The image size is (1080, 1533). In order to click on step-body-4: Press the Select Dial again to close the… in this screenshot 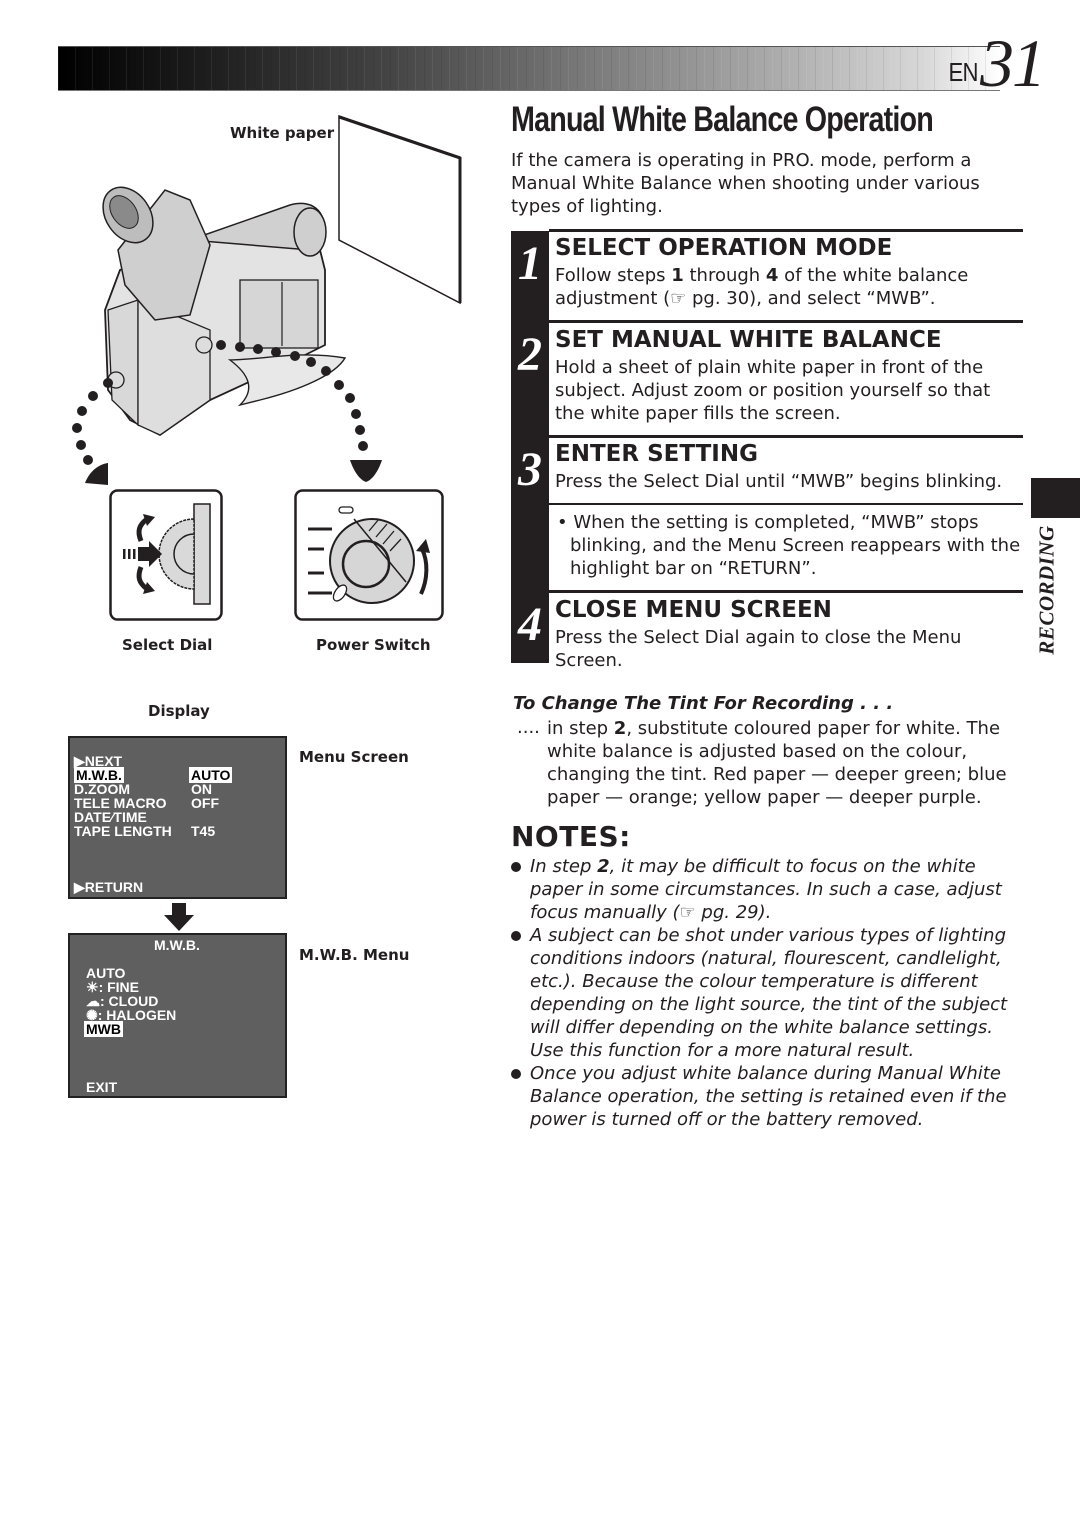, I will do `click(758, 649)`.